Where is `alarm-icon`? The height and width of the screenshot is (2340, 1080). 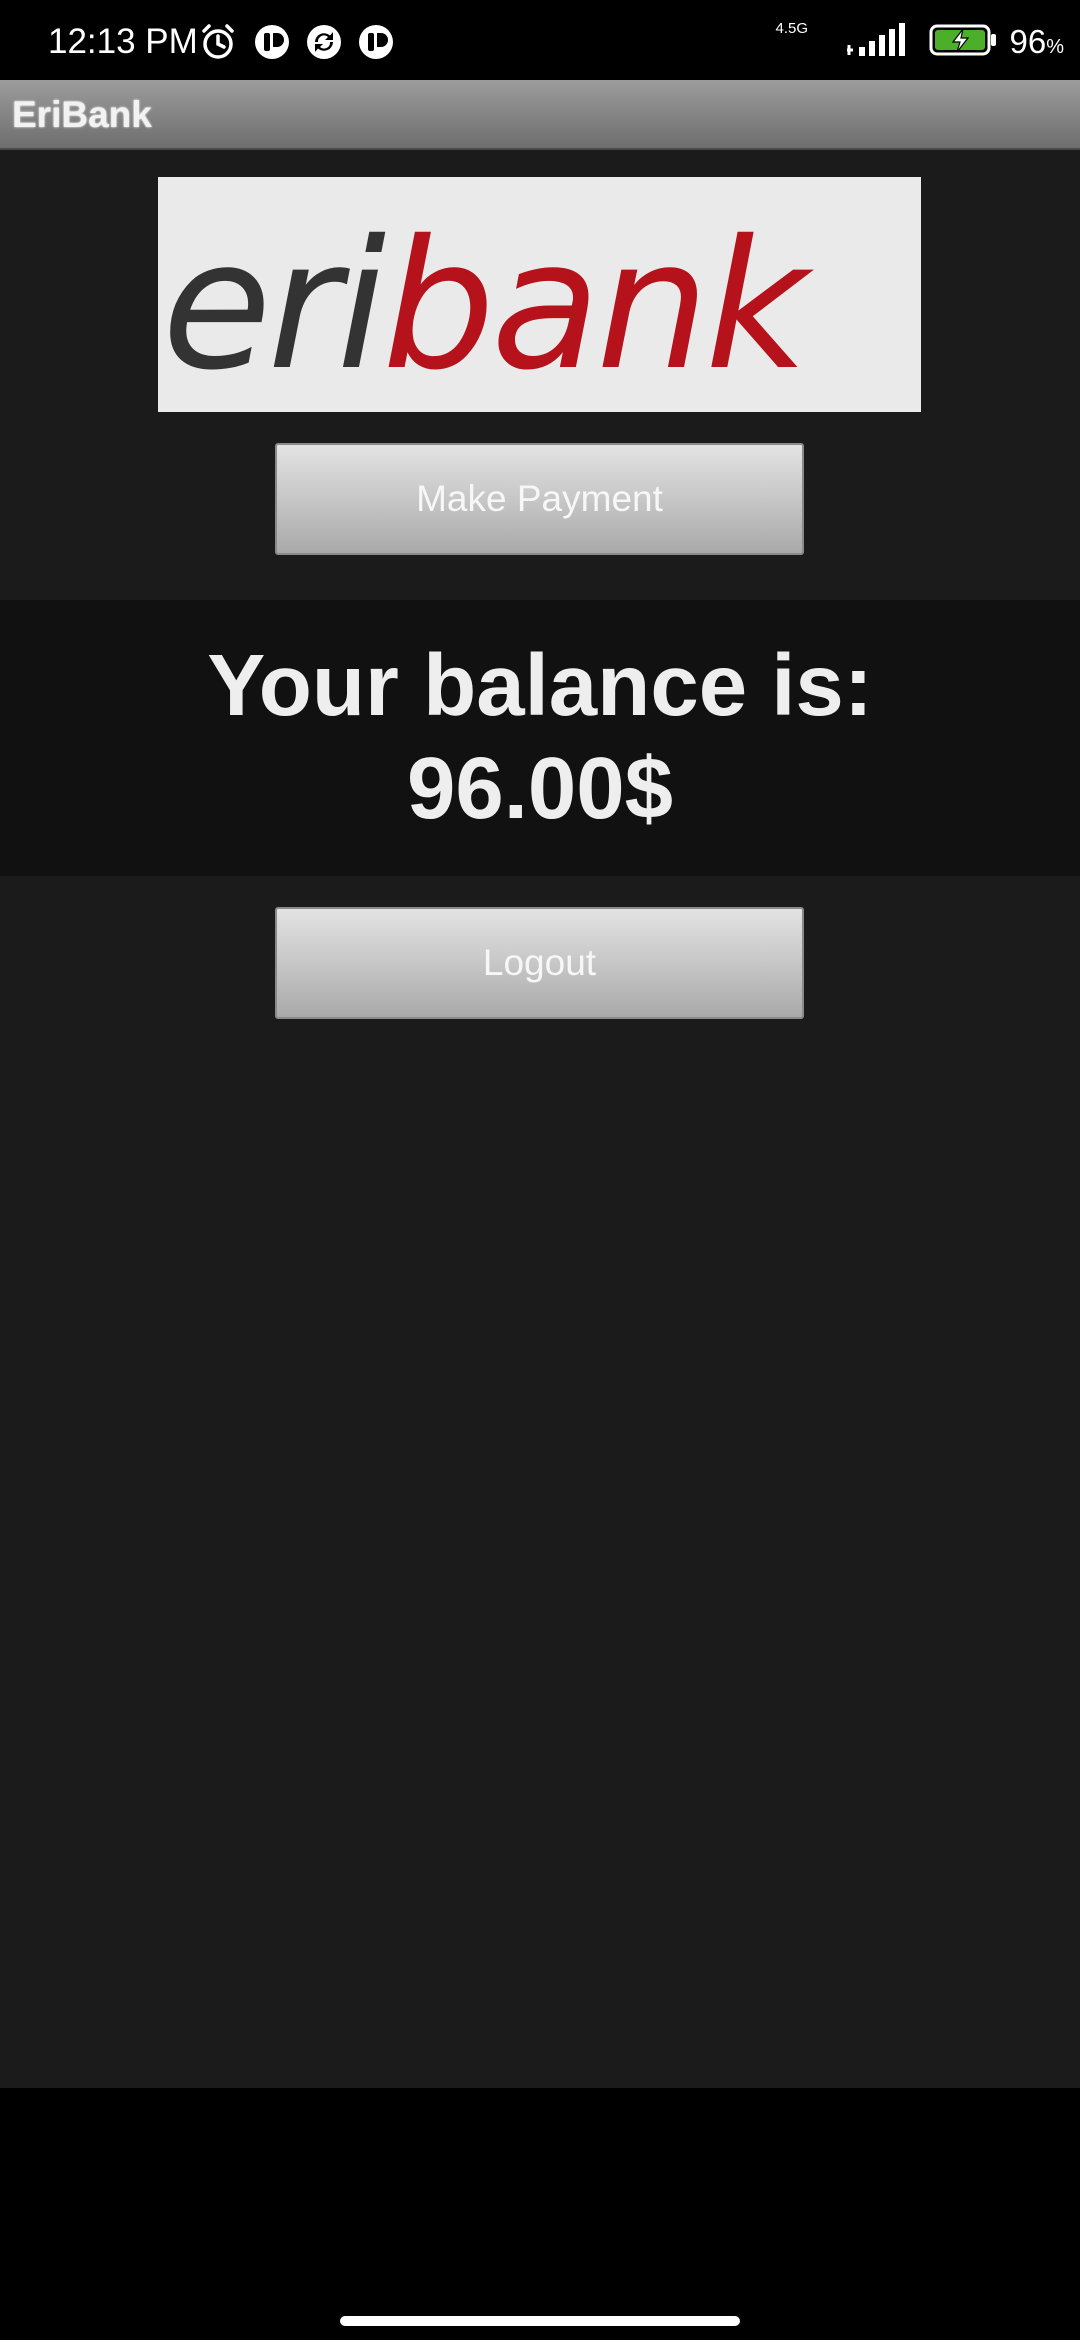 alarm-icon is located at coordinates (218, 42).